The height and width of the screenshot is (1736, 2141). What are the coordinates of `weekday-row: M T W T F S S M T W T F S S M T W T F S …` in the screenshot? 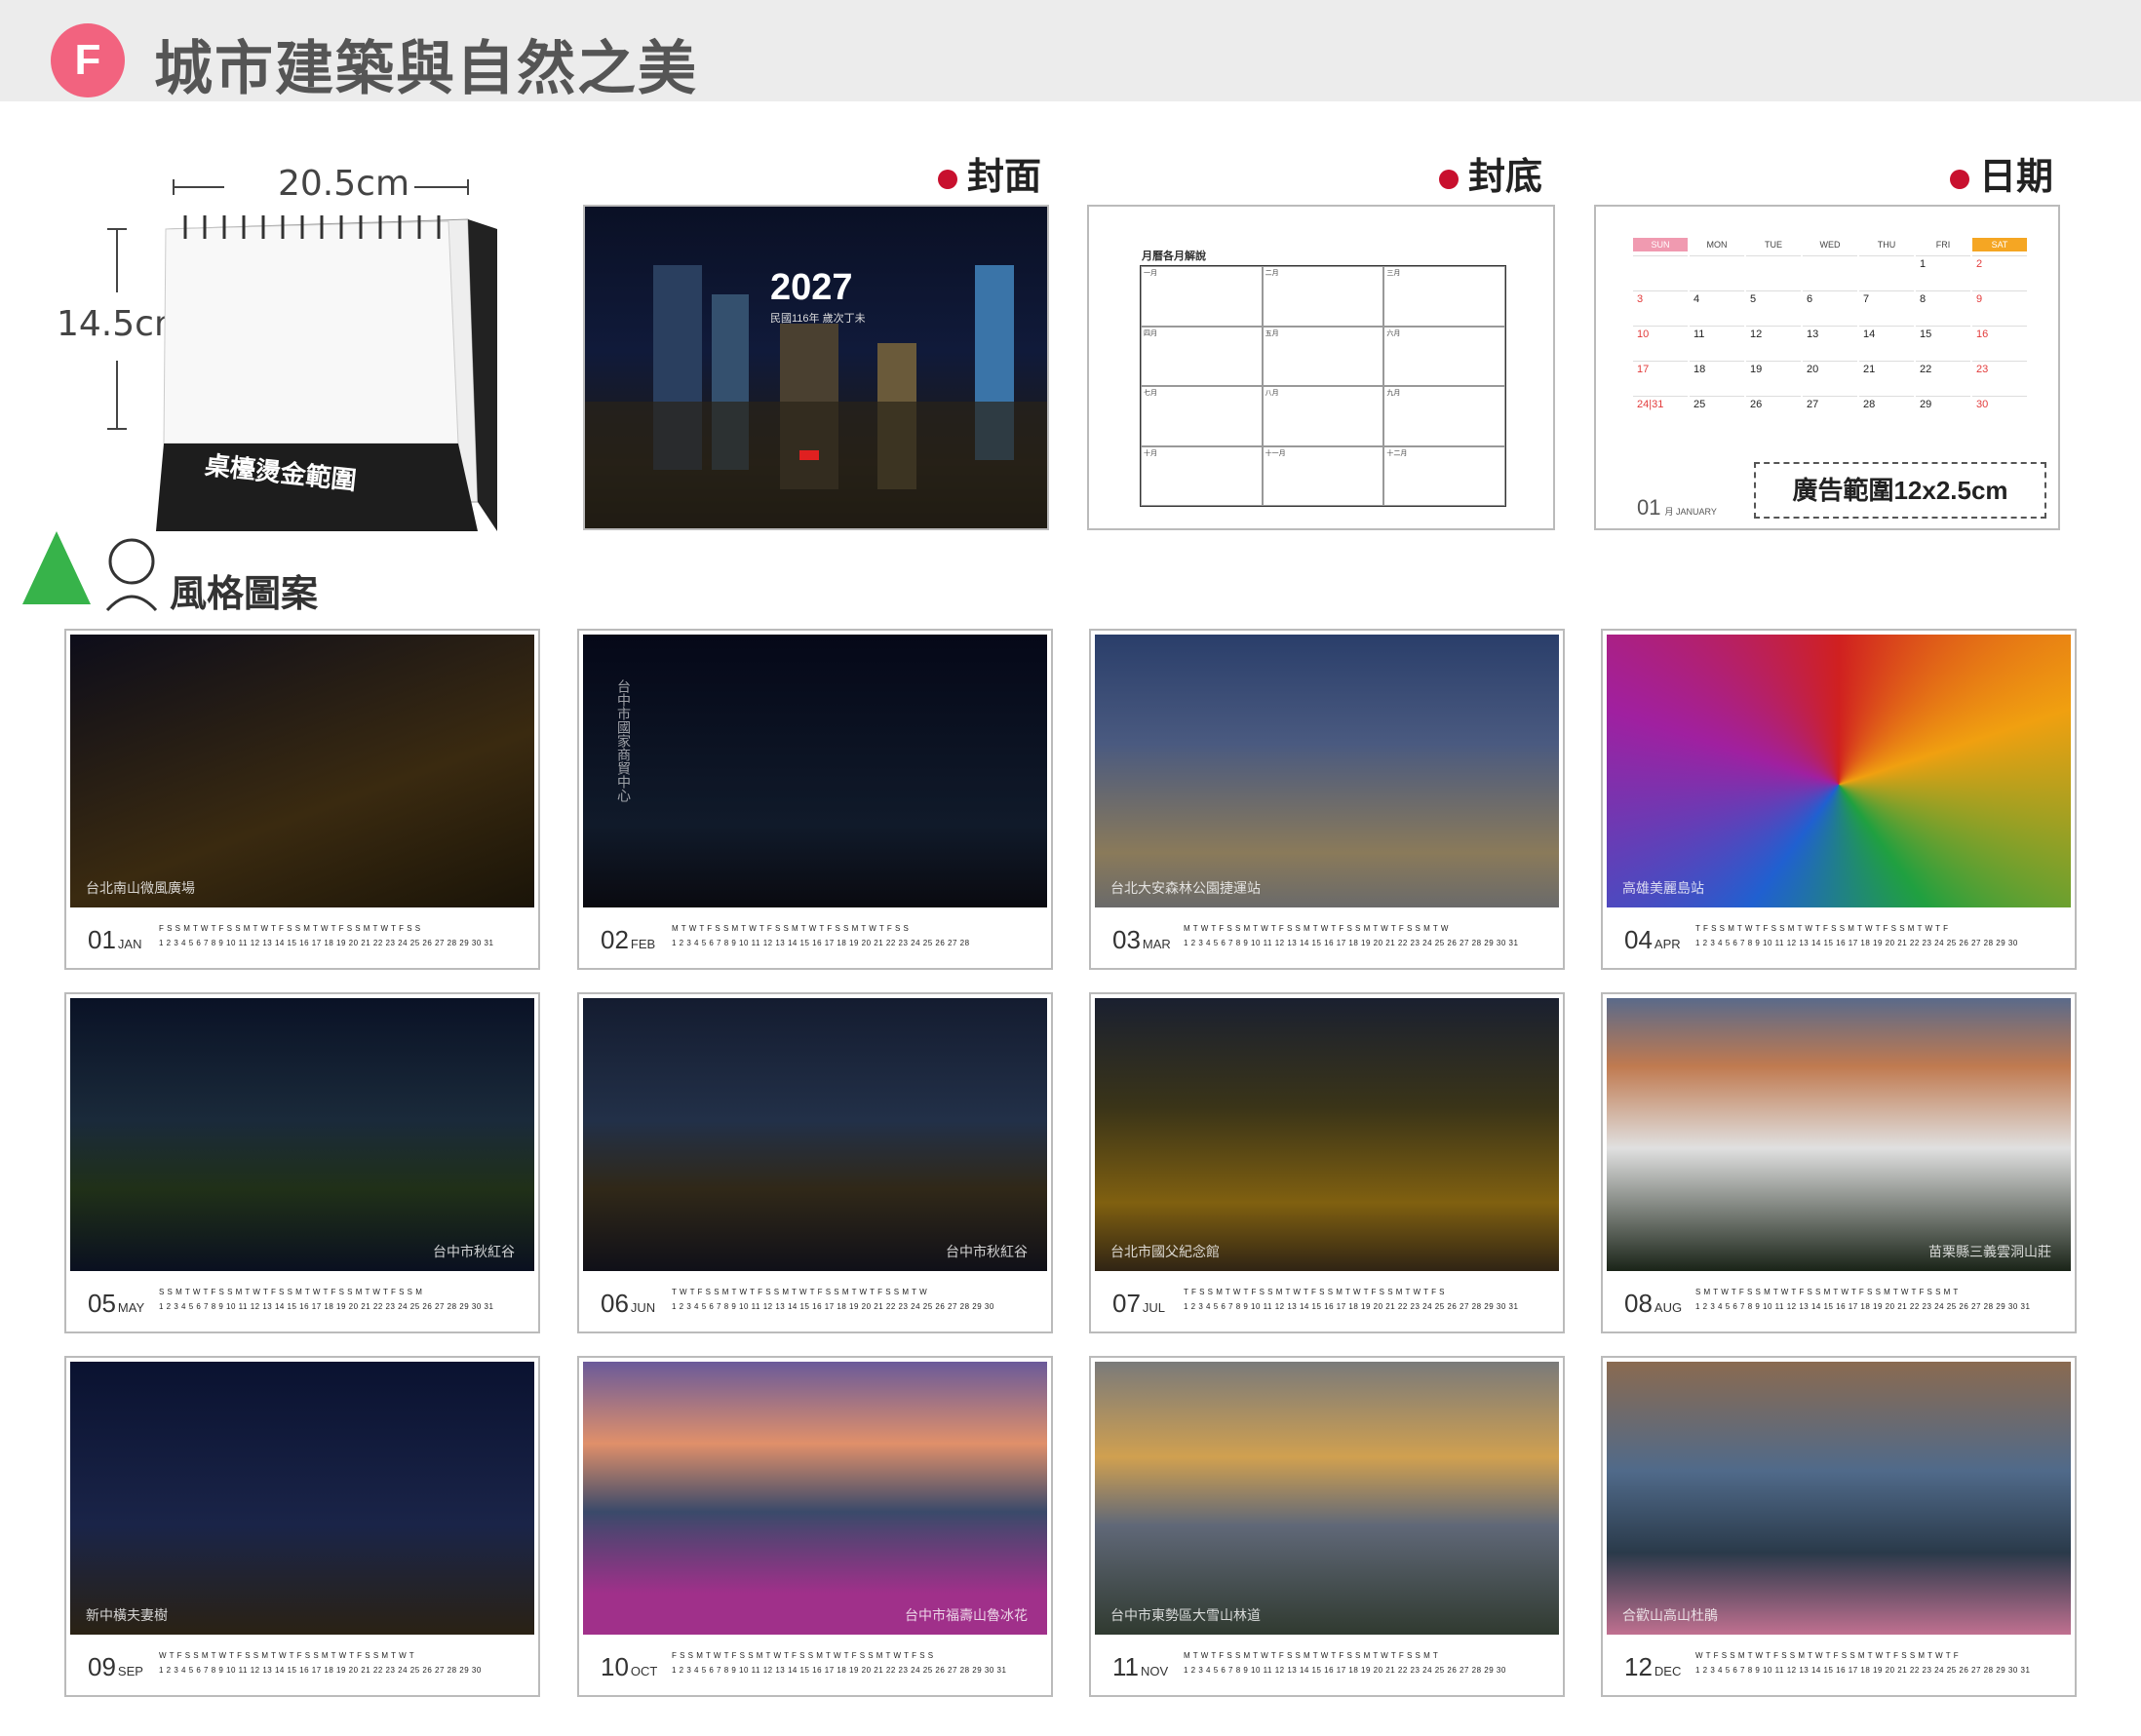 It's located at (1311, 1655).